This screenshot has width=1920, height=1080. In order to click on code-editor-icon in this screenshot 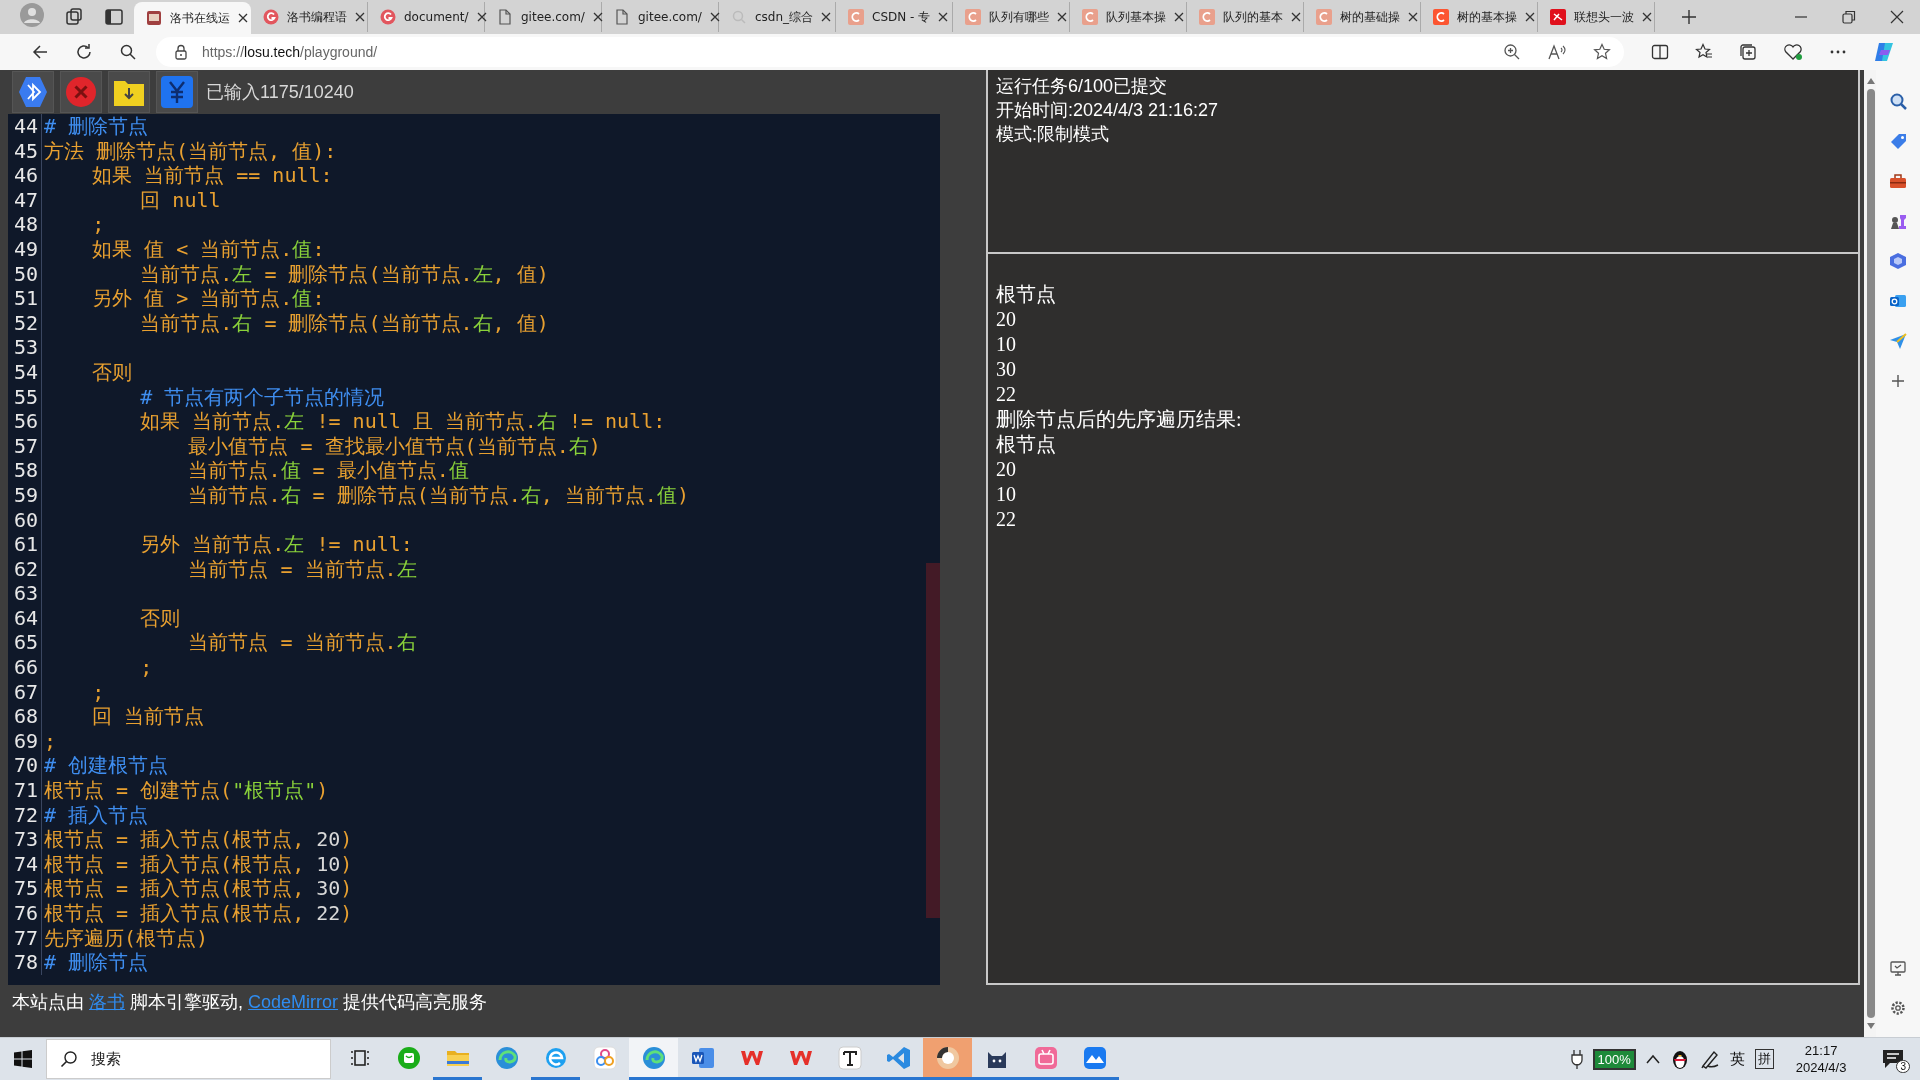, I will do `click(898, 1057)`.